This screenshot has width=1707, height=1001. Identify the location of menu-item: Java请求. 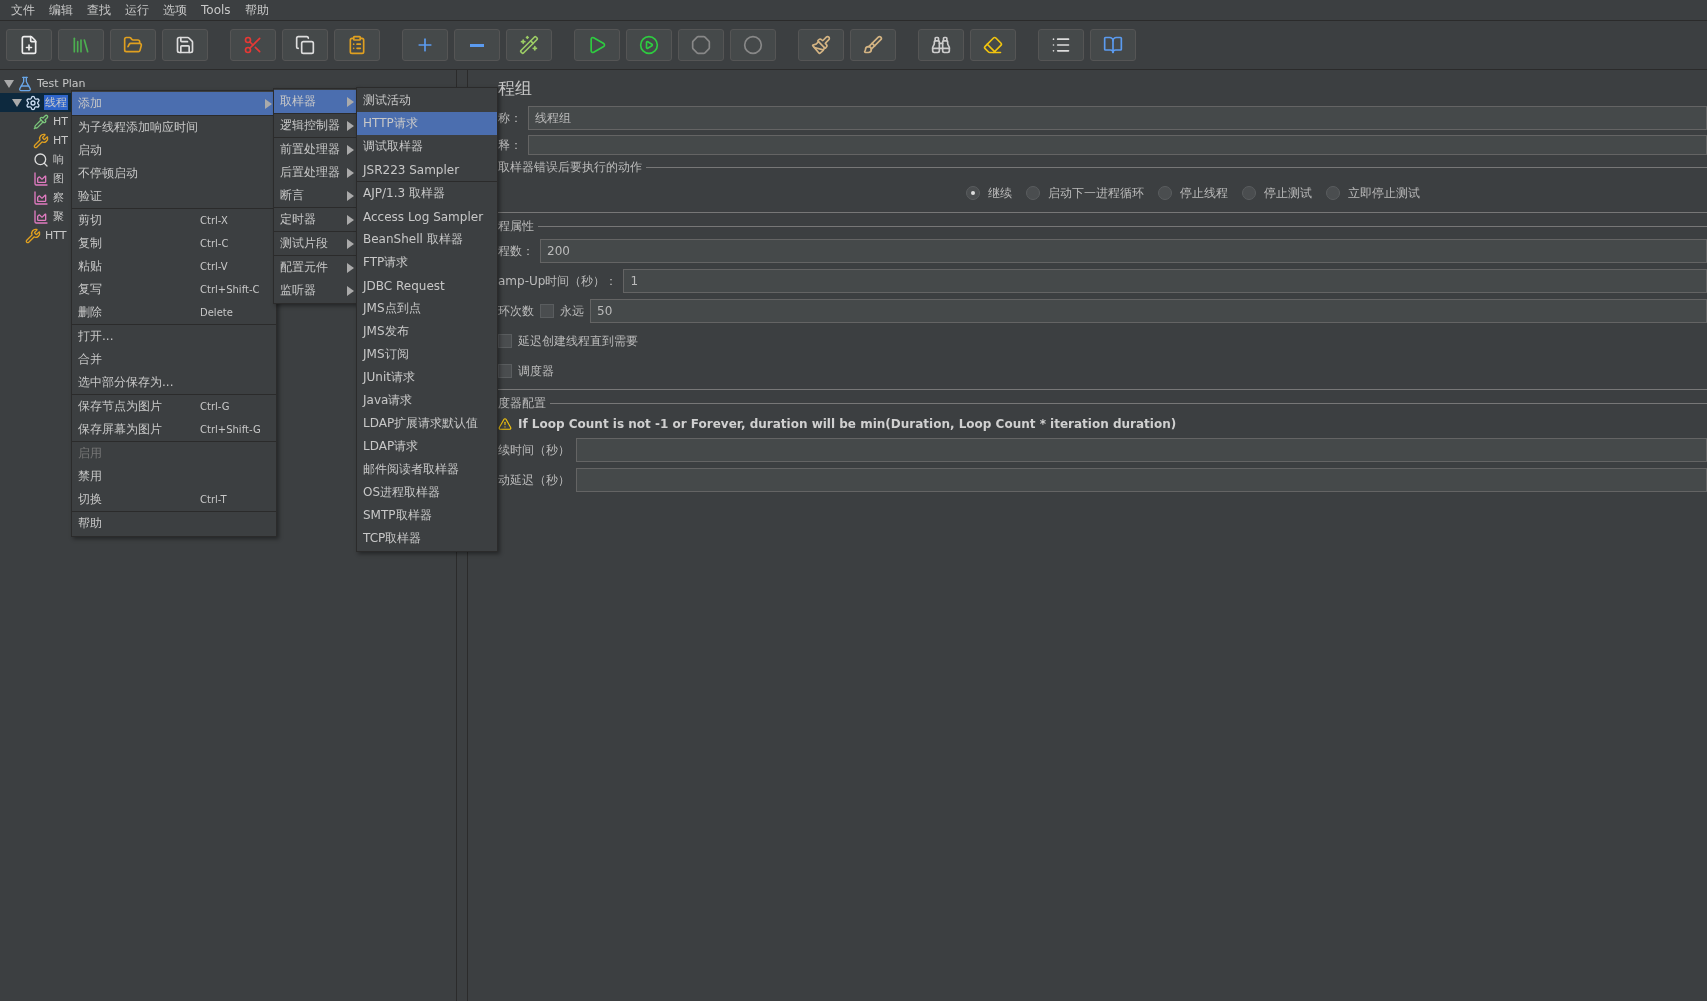
(427, 400).